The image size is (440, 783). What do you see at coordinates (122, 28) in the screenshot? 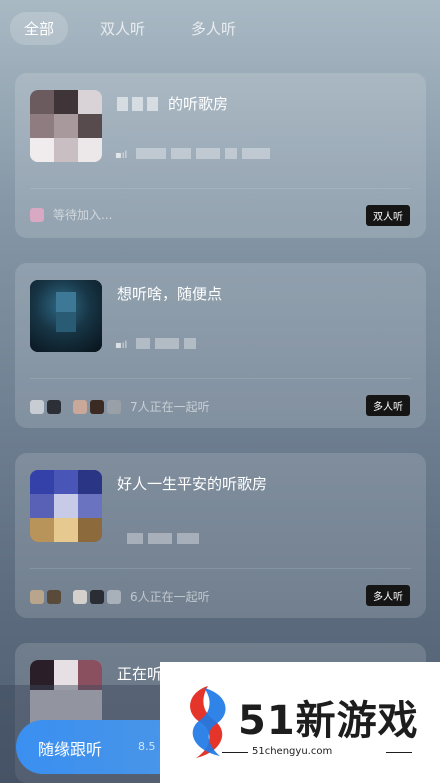
I see `tab-duo: 双人听` at bounding box center [122, 28].